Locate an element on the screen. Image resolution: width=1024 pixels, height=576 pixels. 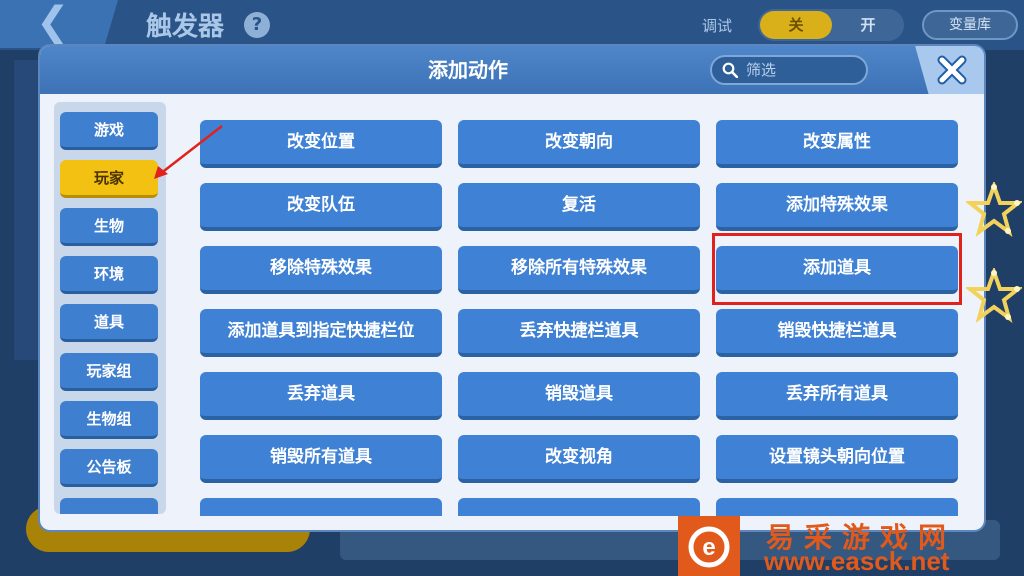
category-item: 道具 is located at coordinates (109, 323).